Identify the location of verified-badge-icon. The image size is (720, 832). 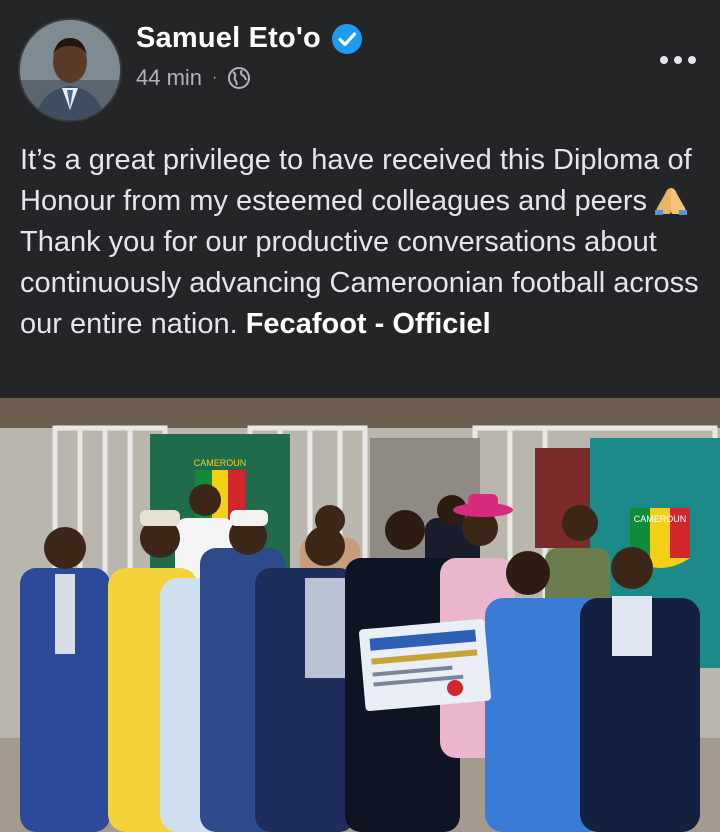
(346, 38).